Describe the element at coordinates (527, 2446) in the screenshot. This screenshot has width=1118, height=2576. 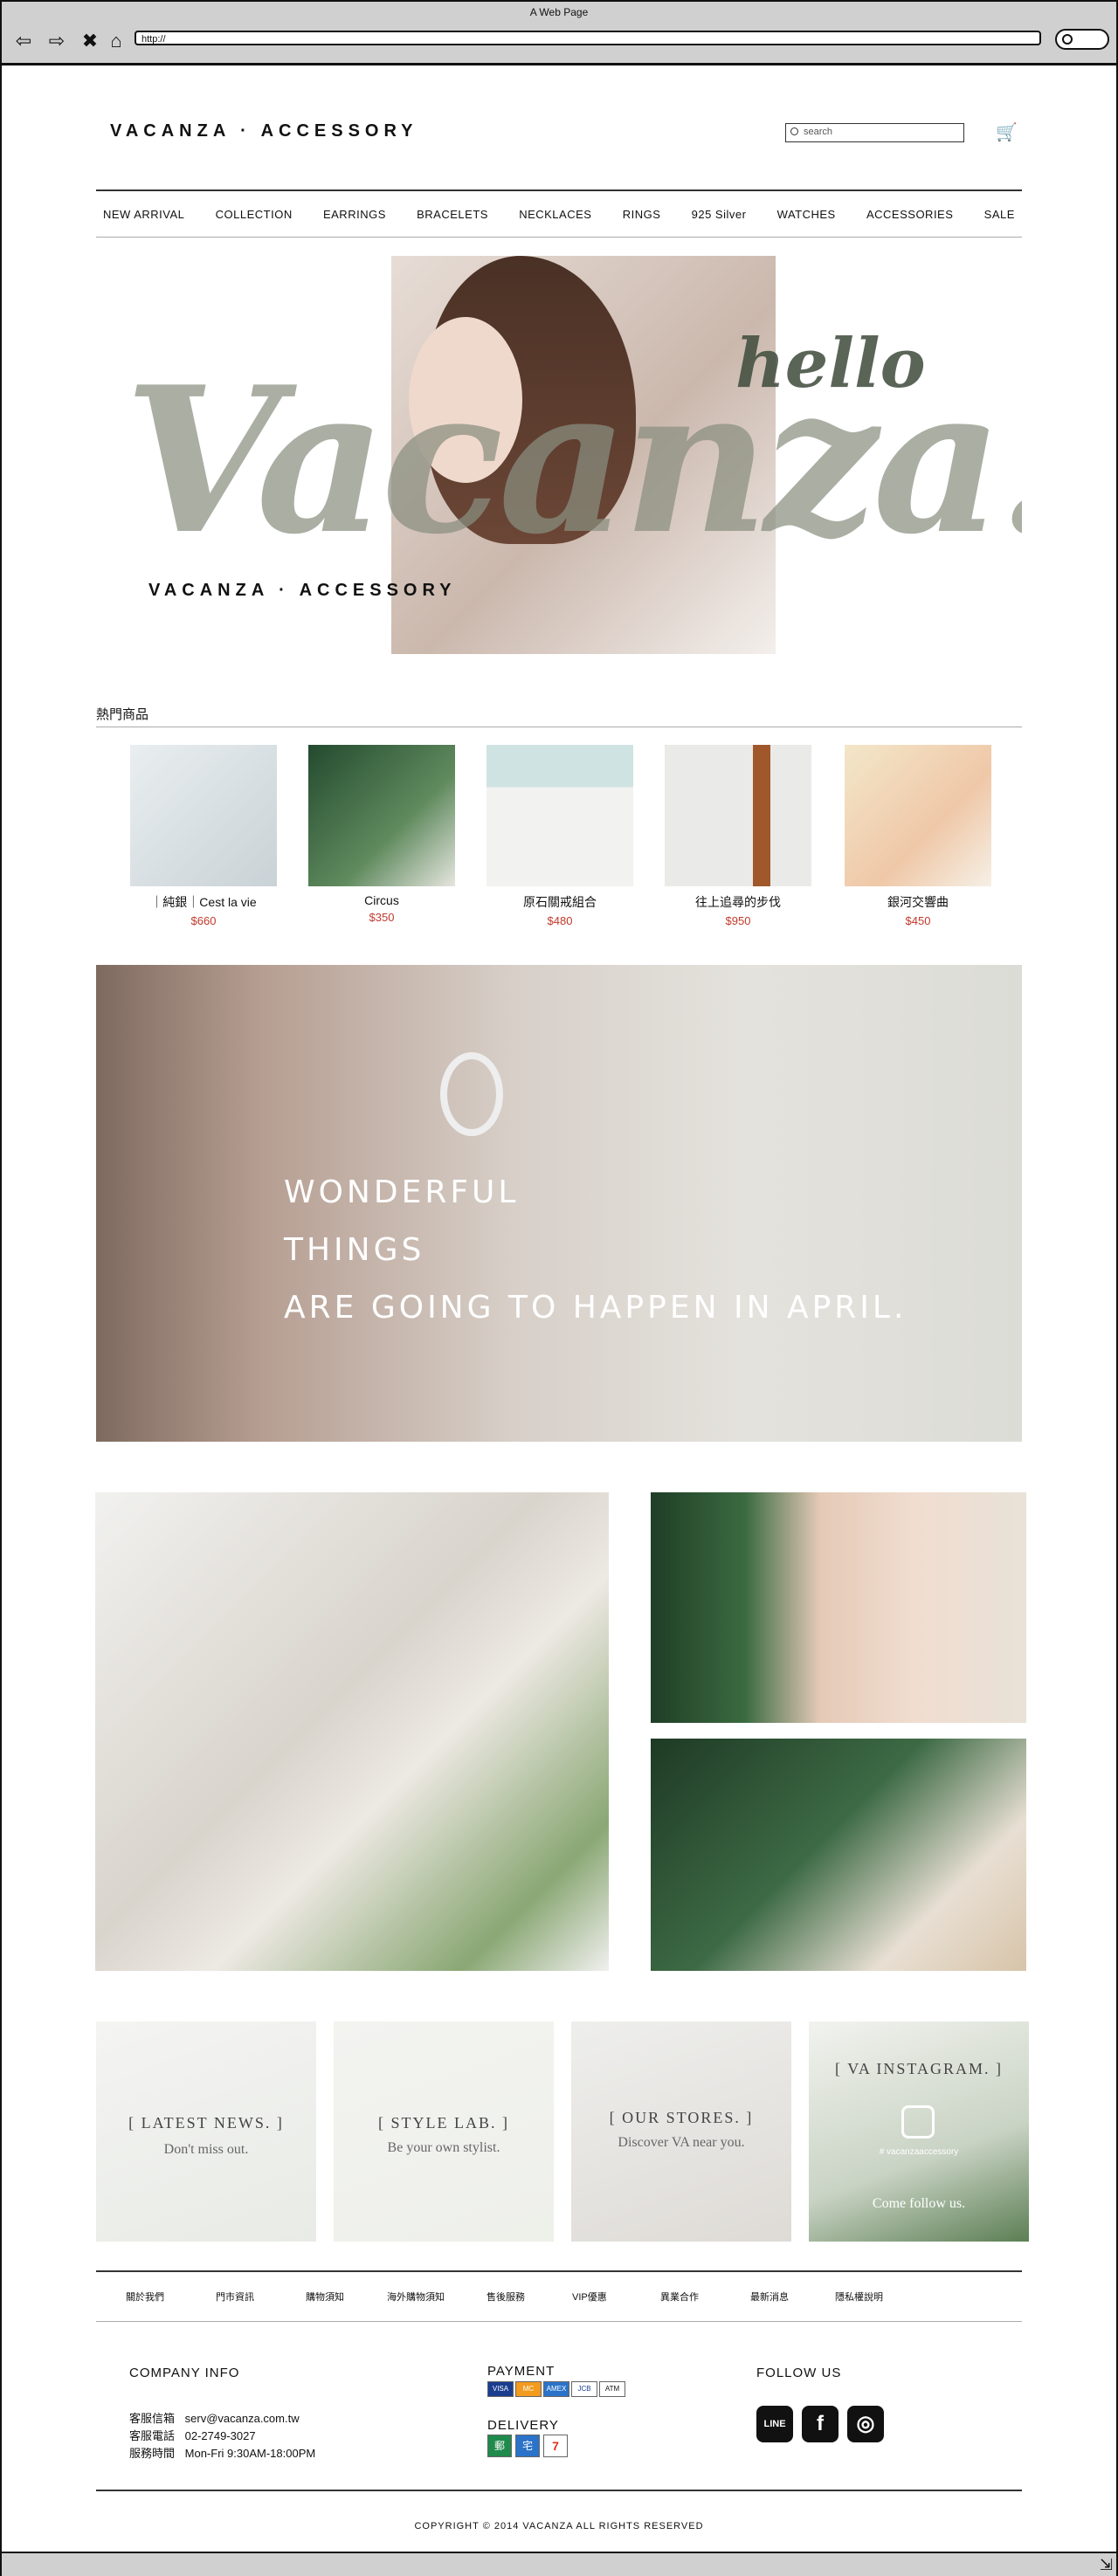
I see `home-delivery-icon: 宅` at that location.